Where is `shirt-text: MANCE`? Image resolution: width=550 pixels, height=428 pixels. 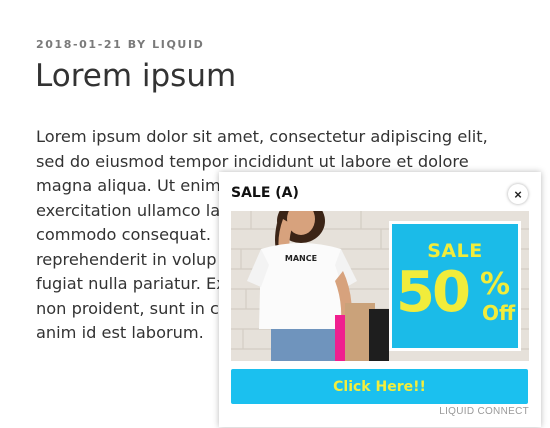 shirt-text: MANCE is located at coordinates (301, 258).